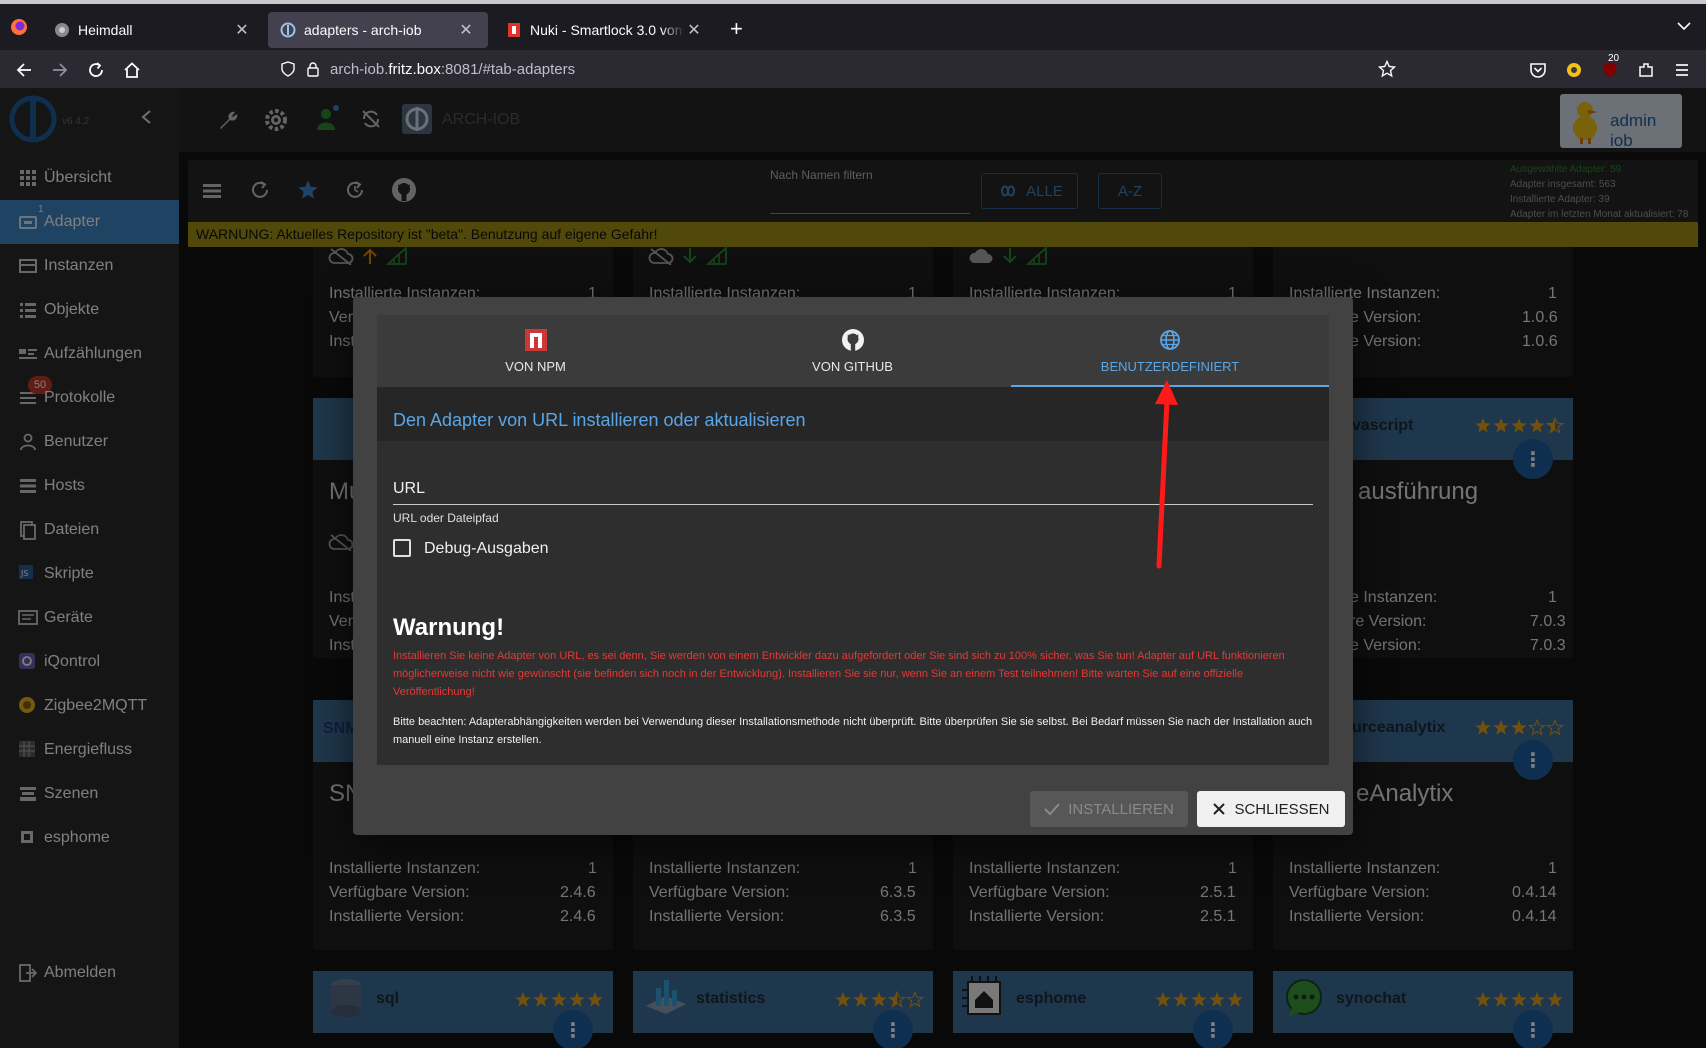 This screenshot has width=1706, height=1048. What do you see at coordinates (313, 69) in the screenshot?
I see `lock-icon` at bounding box center [313, 69].